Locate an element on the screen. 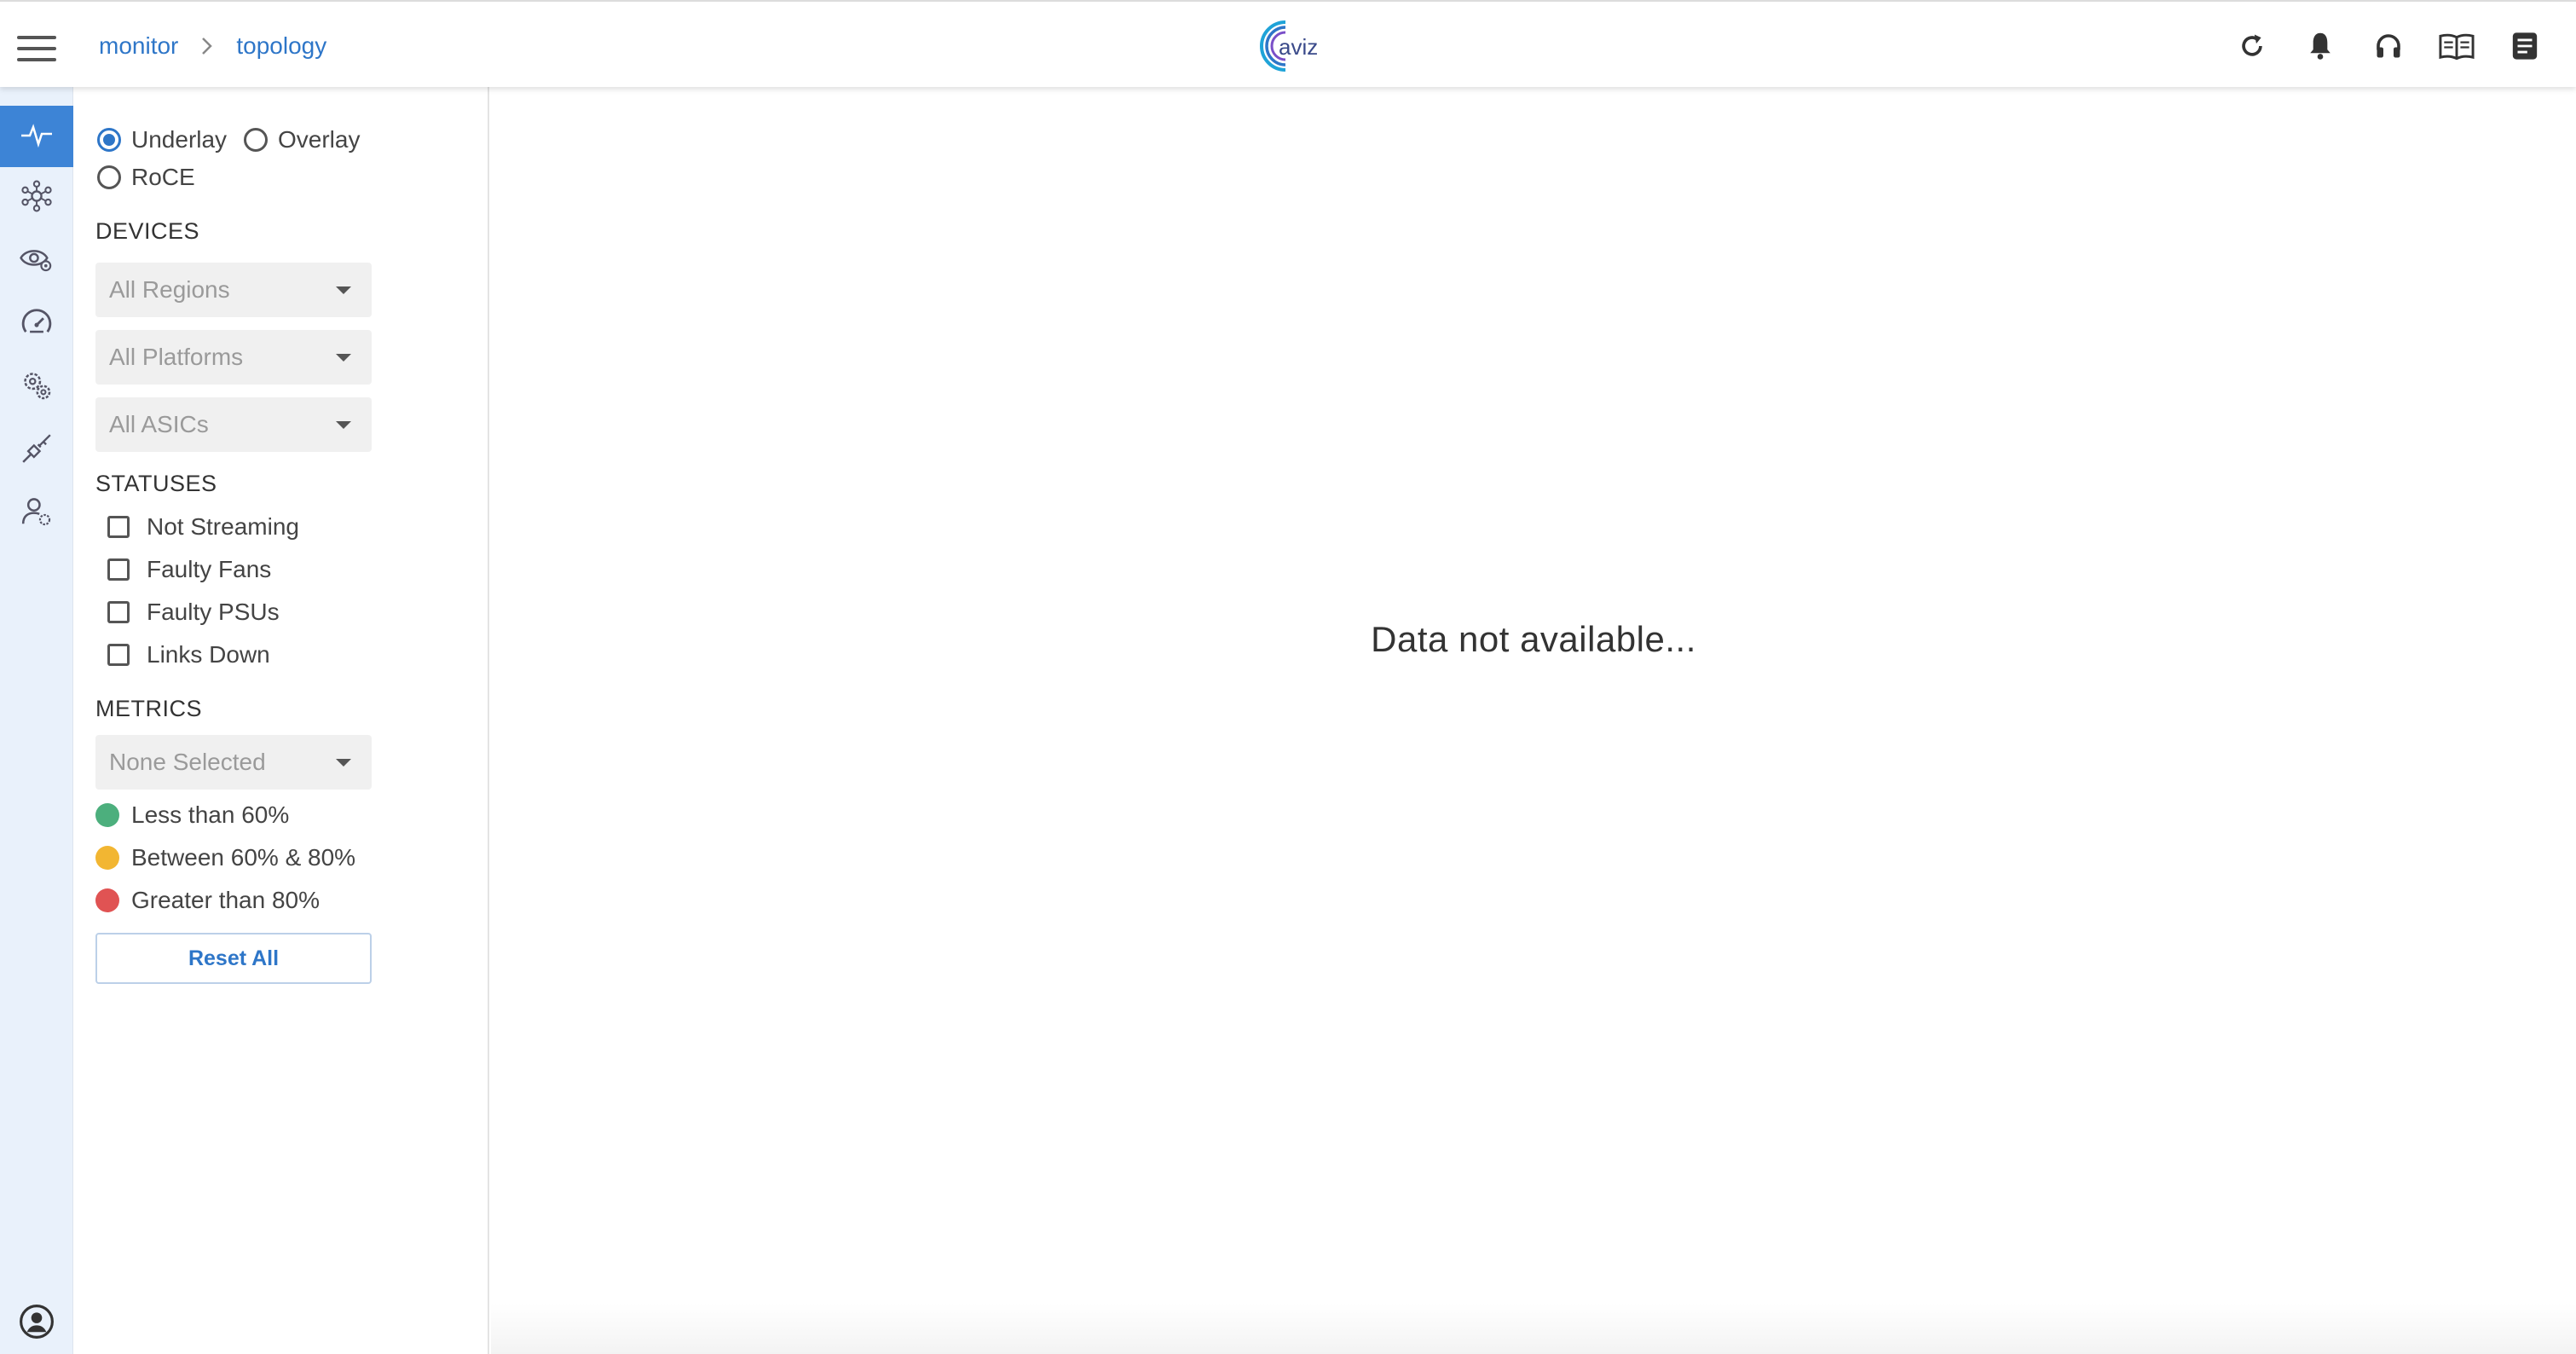 This screenshot has width=2576, height=1354. yellow-dot-icon is located at coordinates (107, 858).